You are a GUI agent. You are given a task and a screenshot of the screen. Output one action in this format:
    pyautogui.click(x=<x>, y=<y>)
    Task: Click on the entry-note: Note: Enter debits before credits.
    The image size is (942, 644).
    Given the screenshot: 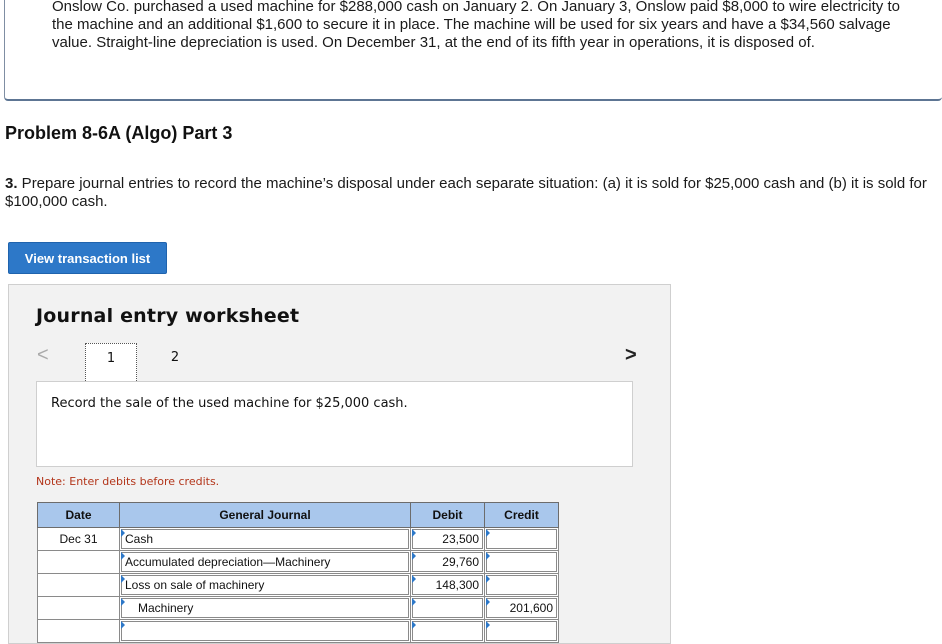 What is the action you would take?
    pyautogui.click(x=128, y=481)
    